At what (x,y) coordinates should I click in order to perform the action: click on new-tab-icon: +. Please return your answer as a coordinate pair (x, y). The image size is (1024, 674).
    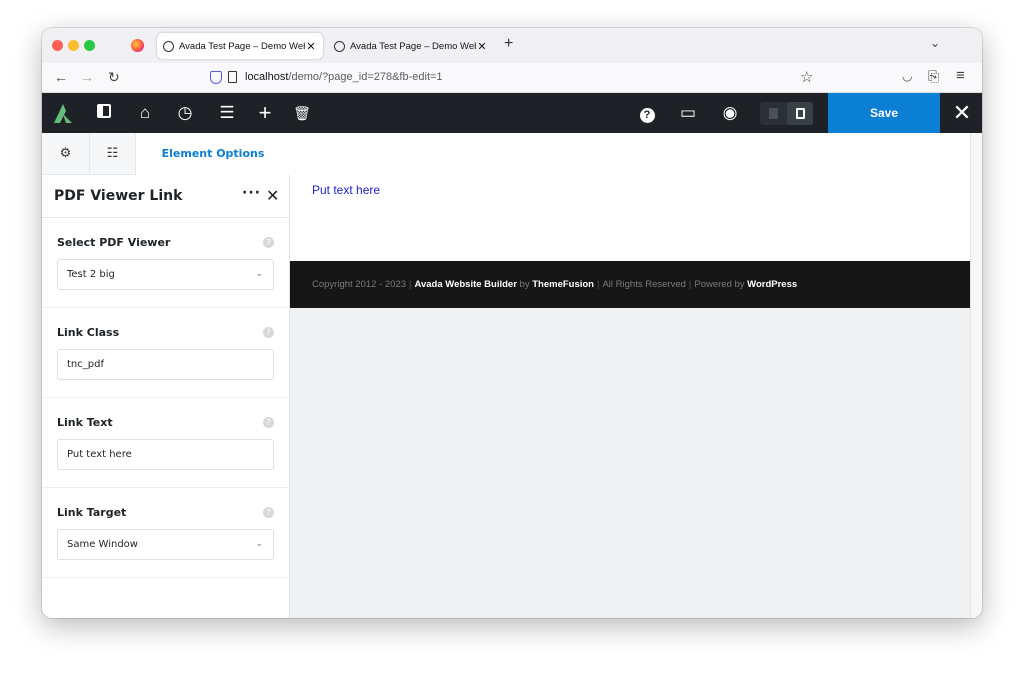
    Looking at the image, I should click on (508, 44).